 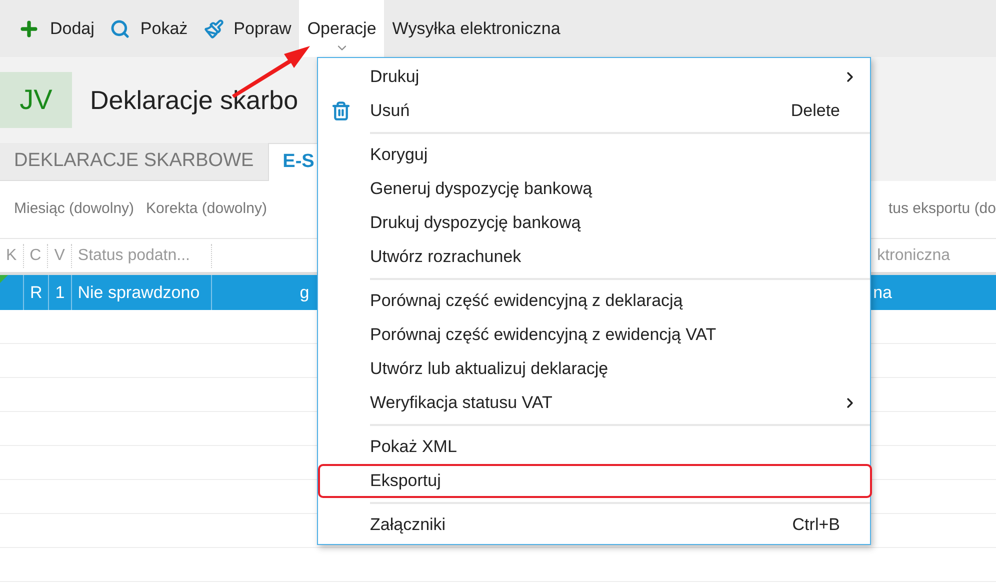 What do you see at coordinates (883, 293) in the screenshot?
I see `table-cell-text: na` at bounding box center [883, 293].